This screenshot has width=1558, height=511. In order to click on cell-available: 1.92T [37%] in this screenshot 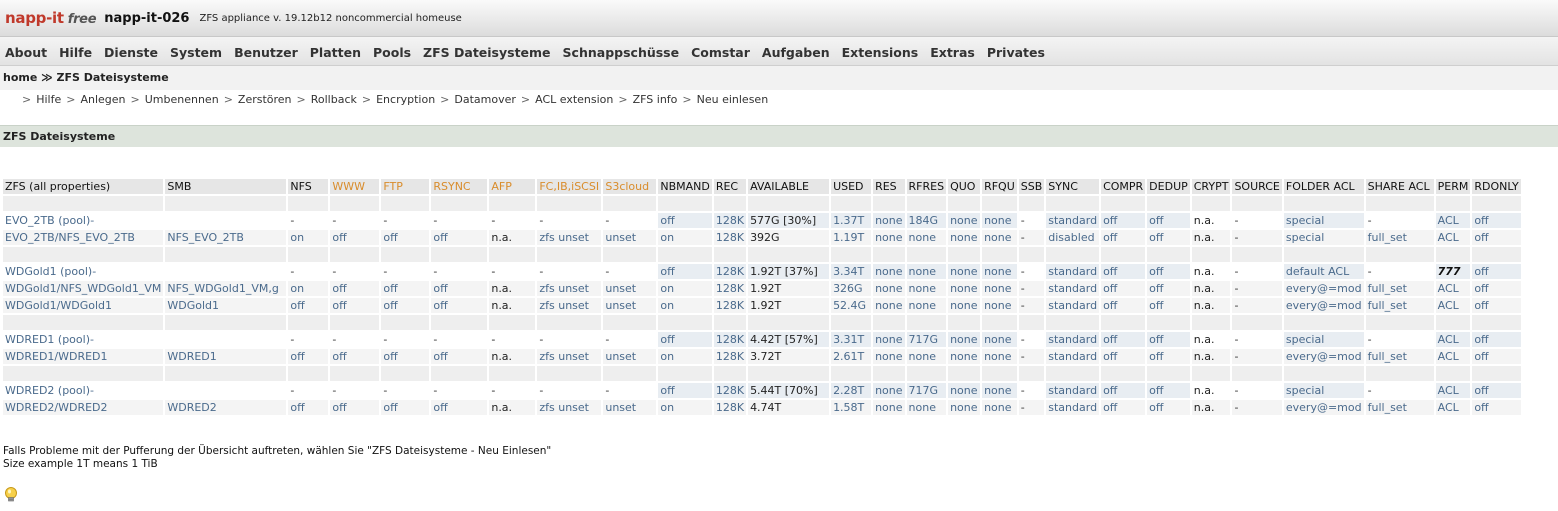, I will do `click(789, 271)`.